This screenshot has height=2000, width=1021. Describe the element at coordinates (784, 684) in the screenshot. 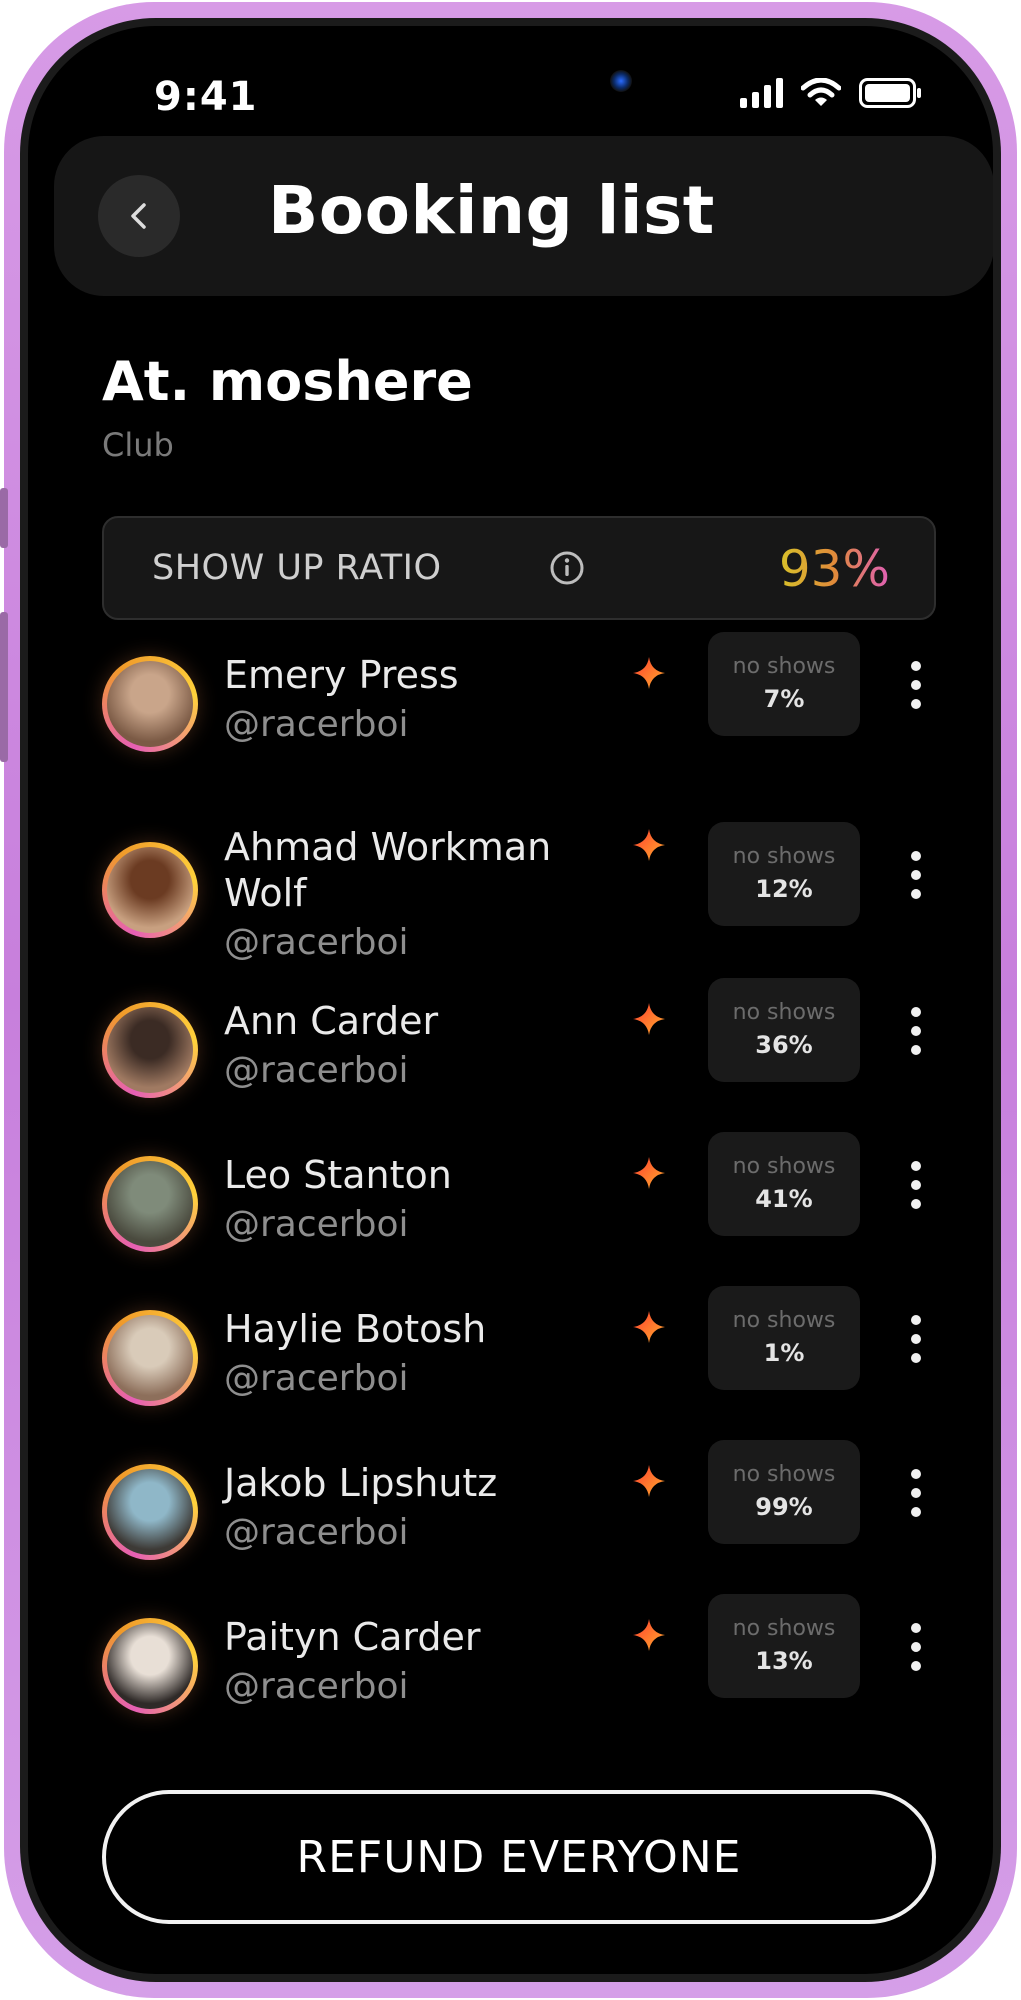

I see `no-shows-badge: no shows 7%` at that location.